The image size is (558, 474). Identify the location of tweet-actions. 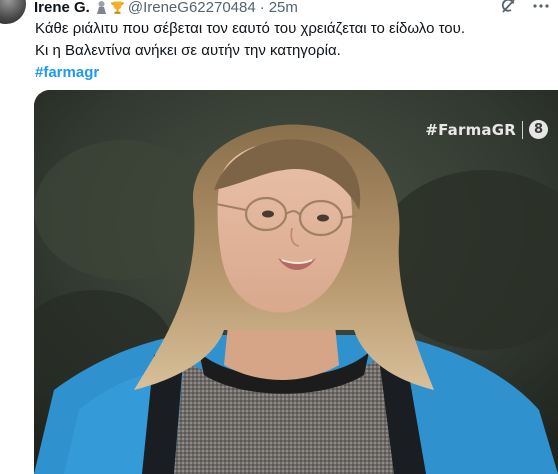
(525, 7).